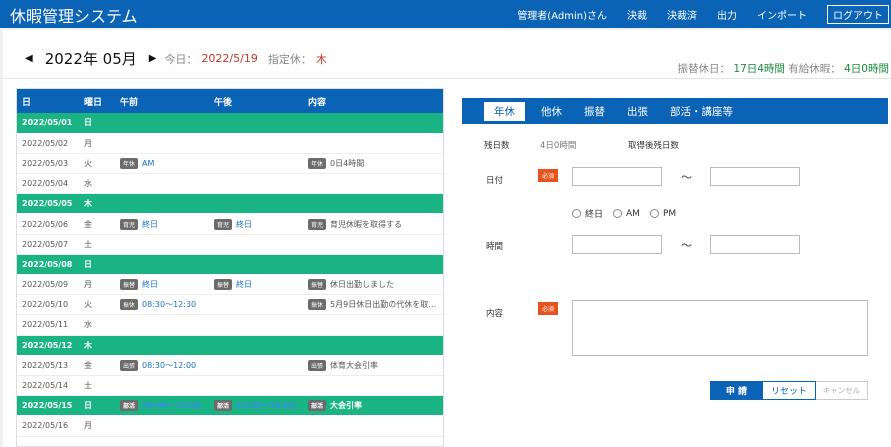 This screenshot has width=891, height=447. I want to click on table-row: 2022/05/09 月振替 終日 振替 終日 振替 休日出勤しました, so click(230, 285).